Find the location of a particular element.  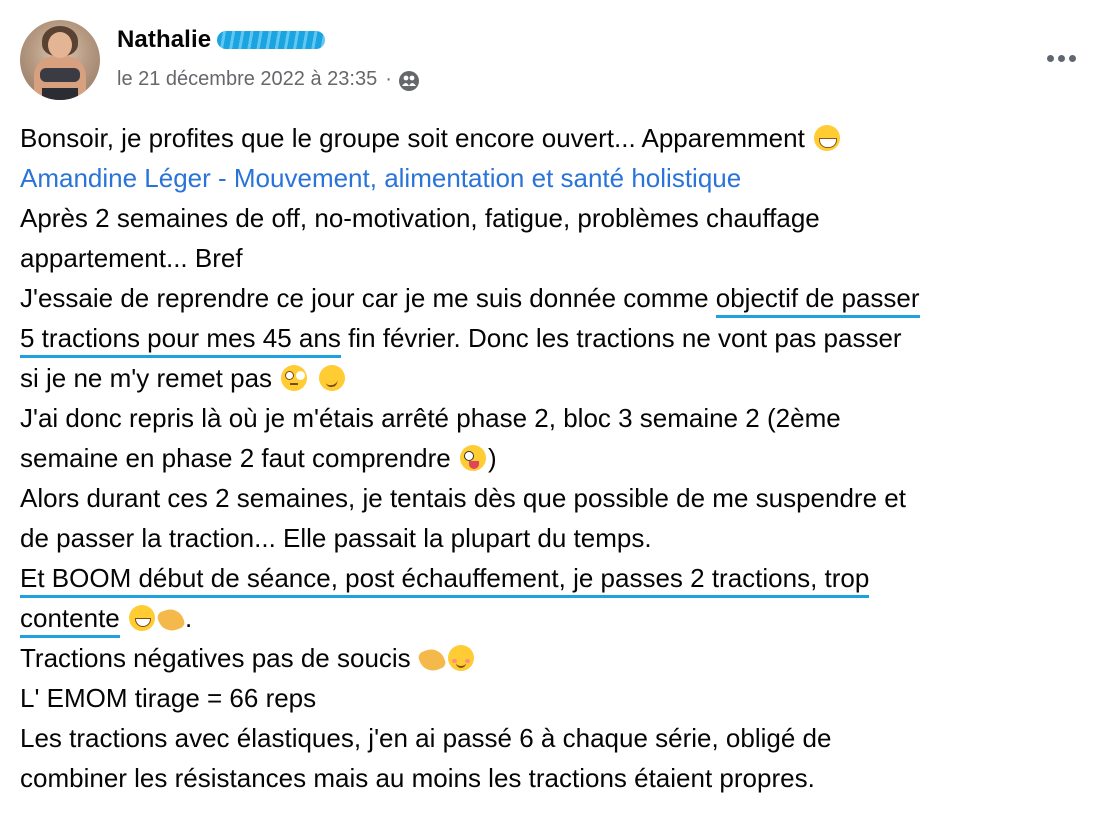

author-row: Nathalie is located at coordinates (221, 40).